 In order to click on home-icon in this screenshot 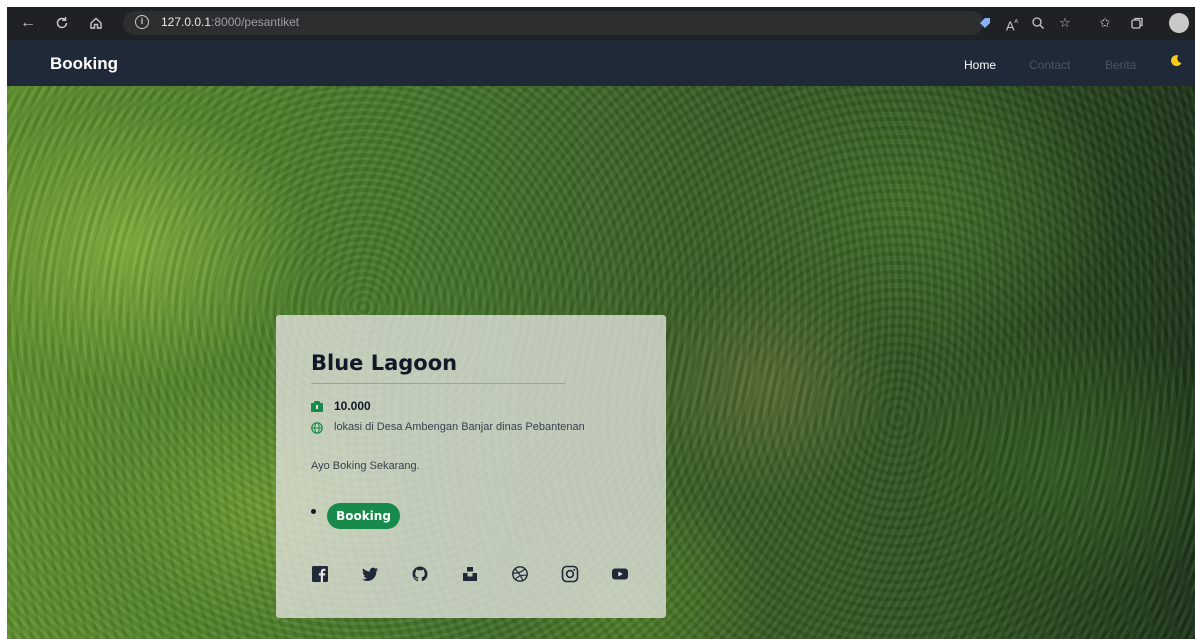, I will do `click(96, 23)`.